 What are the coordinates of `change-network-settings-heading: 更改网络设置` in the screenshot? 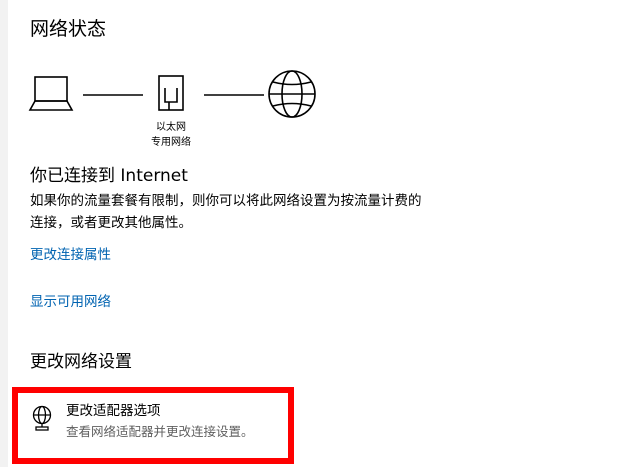 It's located at (81, 362).